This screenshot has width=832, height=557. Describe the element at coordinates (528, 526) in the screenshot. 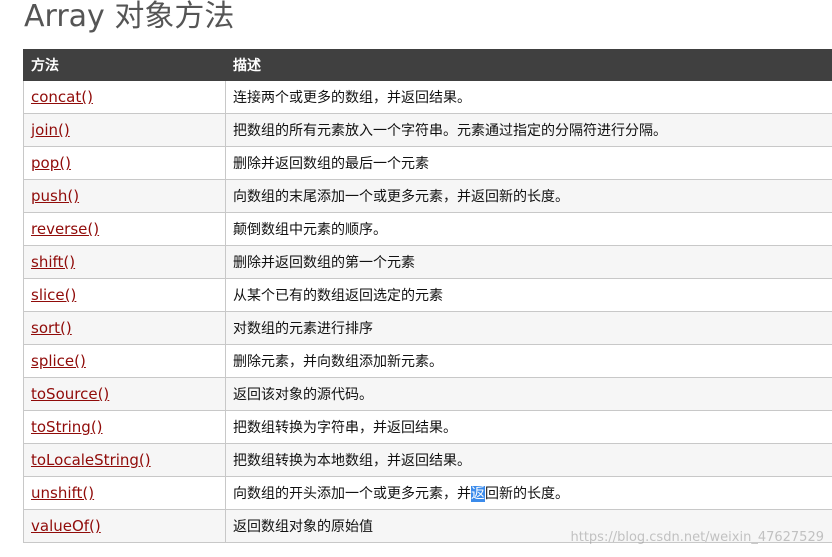

I see `description-cell: 返回数组对象的原始值` at that location.